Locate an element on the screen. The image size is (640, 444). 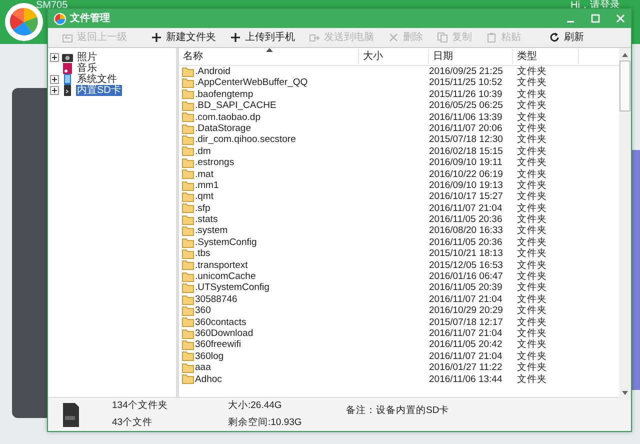
tree-item: 系统文件 is located at coordinates (97, 79).